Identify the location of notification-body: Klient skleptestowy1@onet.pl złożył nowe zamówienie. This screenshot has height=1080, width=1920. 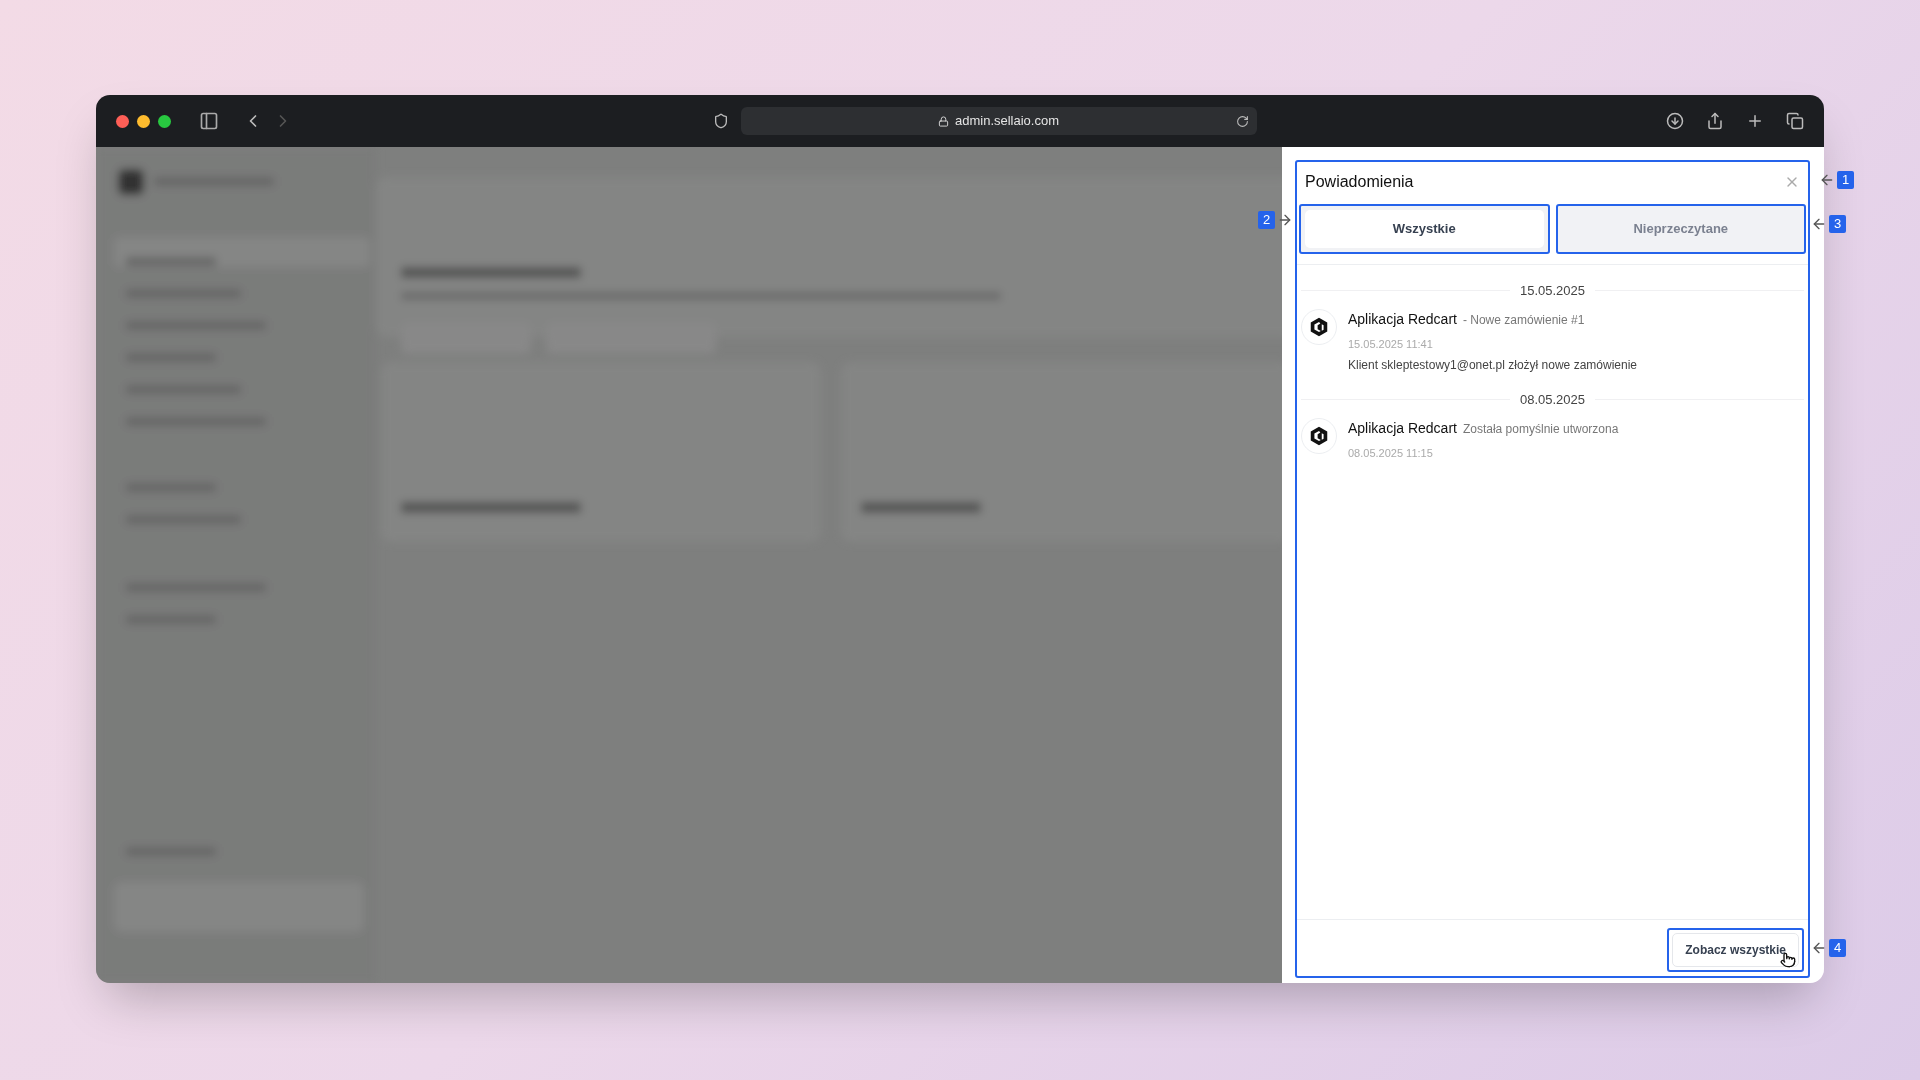
(1492, 365).